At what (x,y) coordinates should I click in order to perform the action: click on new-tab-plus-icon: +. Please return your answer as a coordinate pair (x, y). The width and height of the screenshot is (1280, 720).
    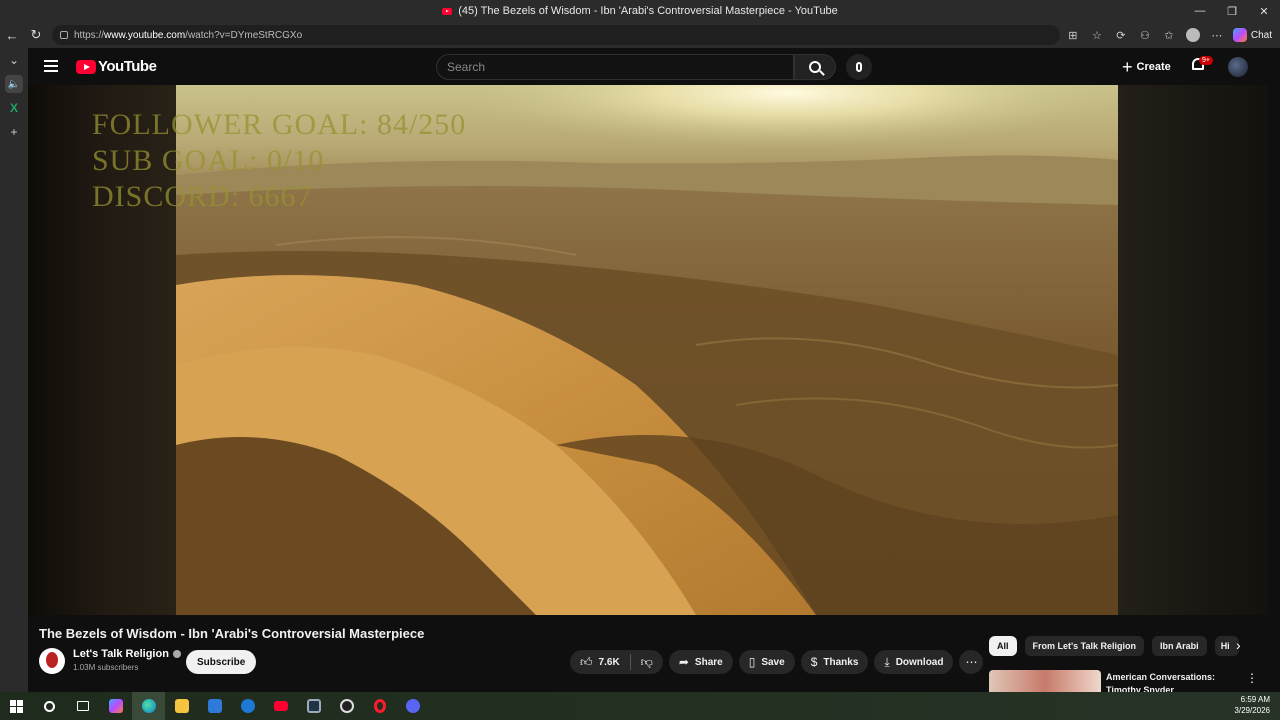
    Looking at the image, I should click on (14, 132).